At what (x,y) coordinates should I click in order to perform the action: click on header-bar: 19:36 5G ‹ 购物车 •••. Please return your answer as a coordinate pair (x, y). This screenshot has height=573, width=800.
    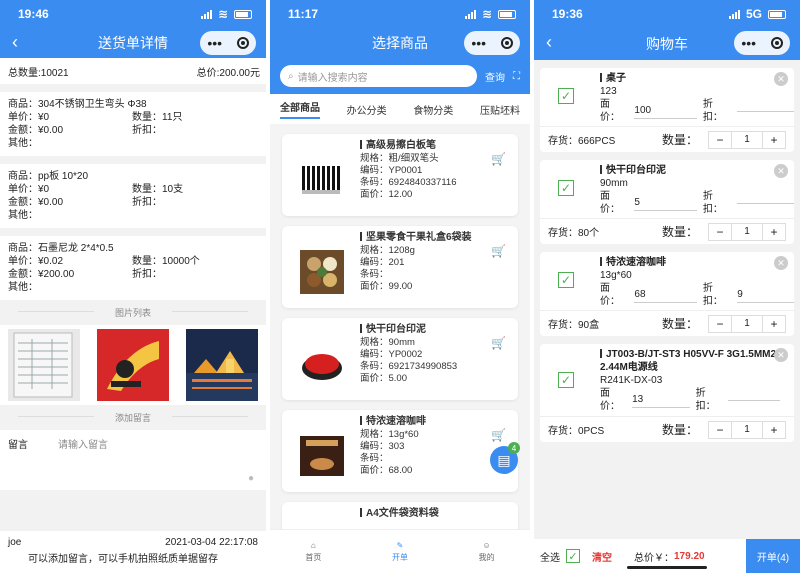
    Looking at the image, I should click on (667, 30).